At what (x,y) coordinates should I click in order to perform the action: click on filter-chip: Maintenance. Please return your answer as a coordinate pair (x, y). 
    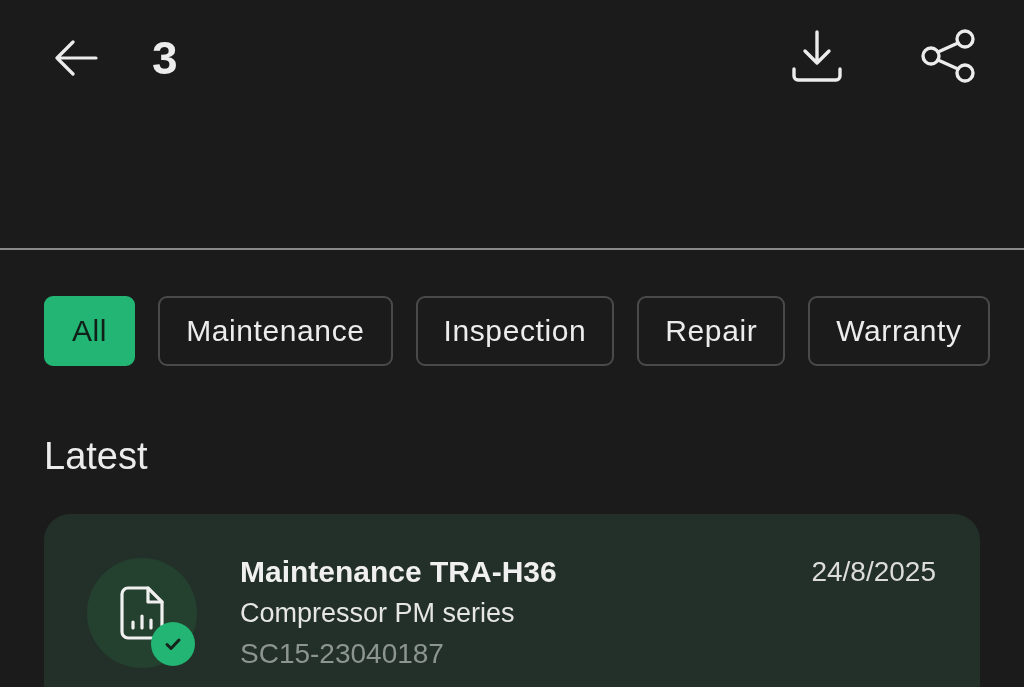
    Looking at the image, I should click on (275, 331).